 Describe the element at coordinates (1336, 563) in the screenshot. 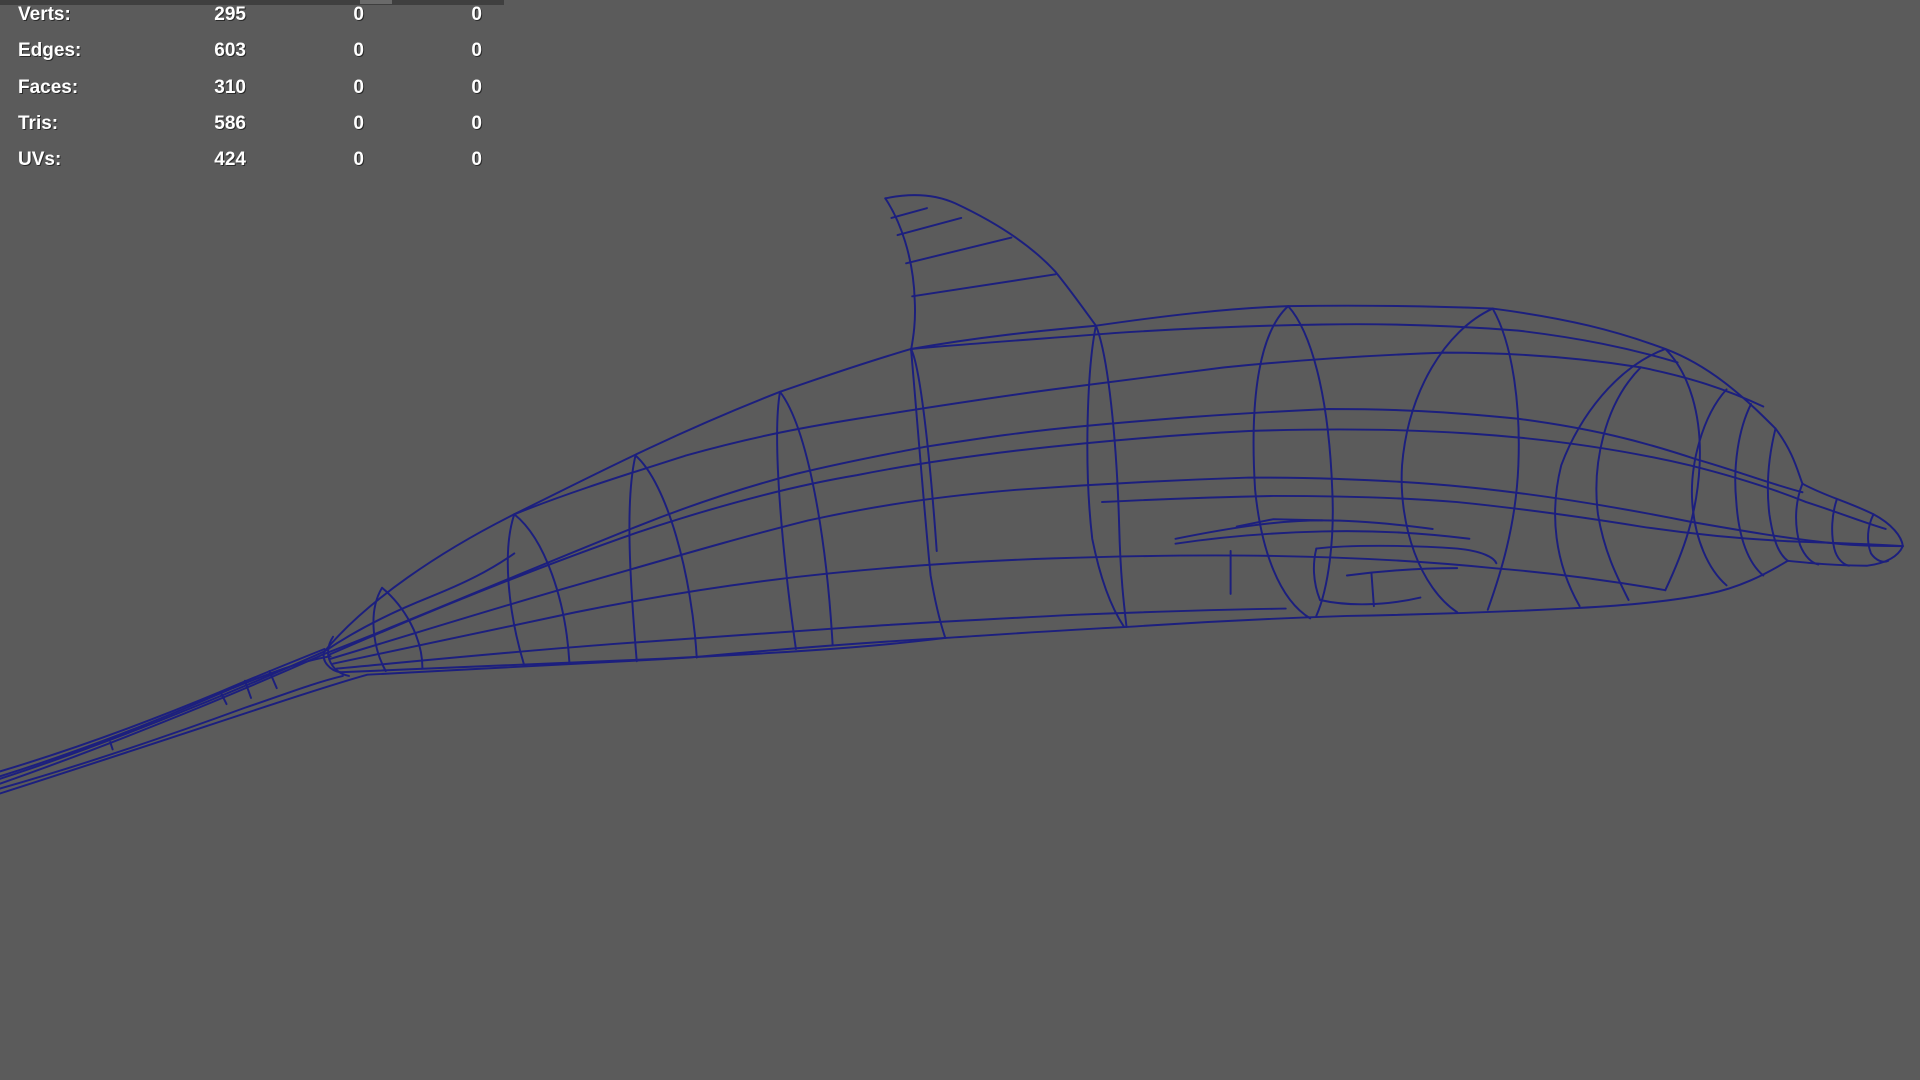

I see `pectoral-fin-wireframe` at that location.